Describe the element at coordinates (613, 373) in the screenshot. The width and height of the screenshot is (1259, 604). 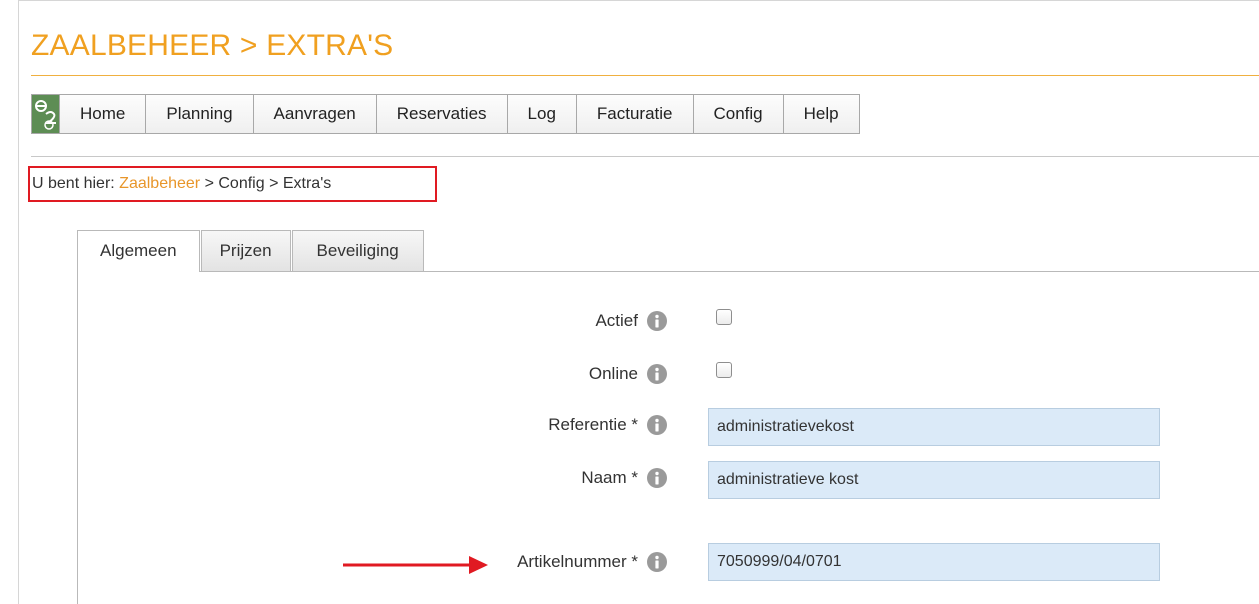
I see `online-label-text: Online` at that location.